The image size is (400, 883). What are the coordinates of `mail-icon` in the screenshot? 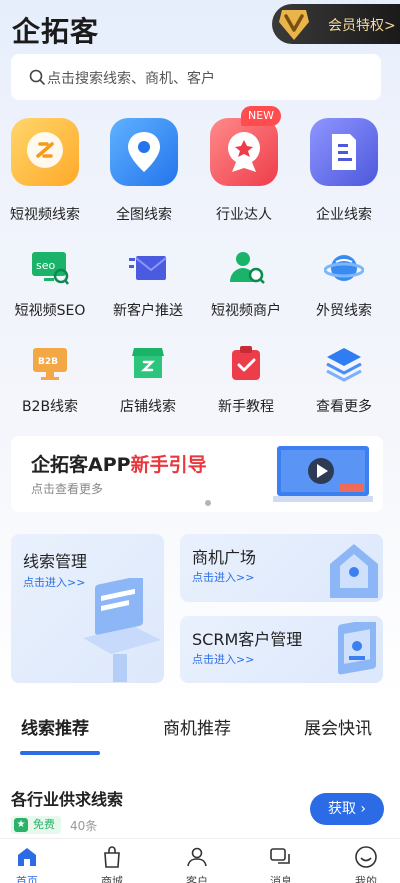 It's located at (148, 268).